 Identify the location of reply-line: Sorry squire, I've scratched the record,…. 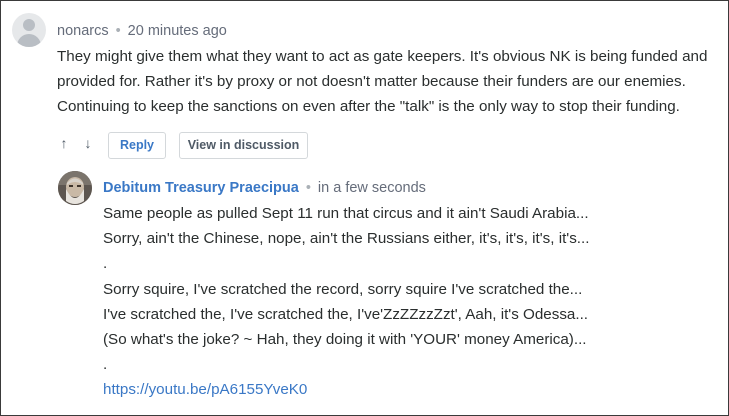
(343, 289).